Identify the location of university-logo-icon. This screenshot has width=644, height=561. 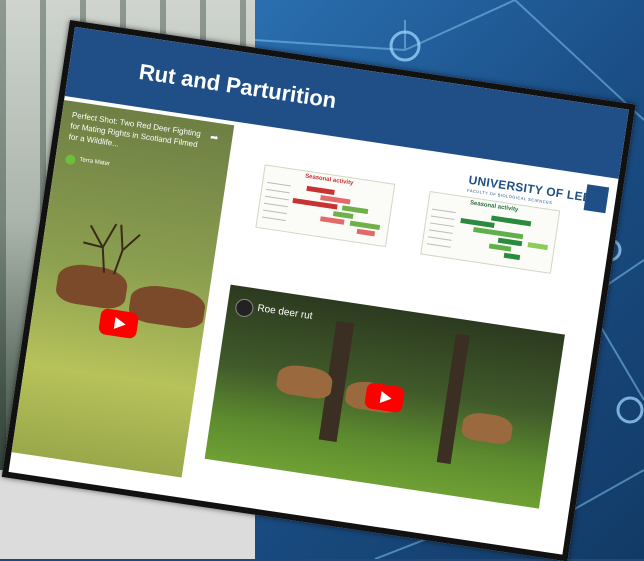
(596, 199).